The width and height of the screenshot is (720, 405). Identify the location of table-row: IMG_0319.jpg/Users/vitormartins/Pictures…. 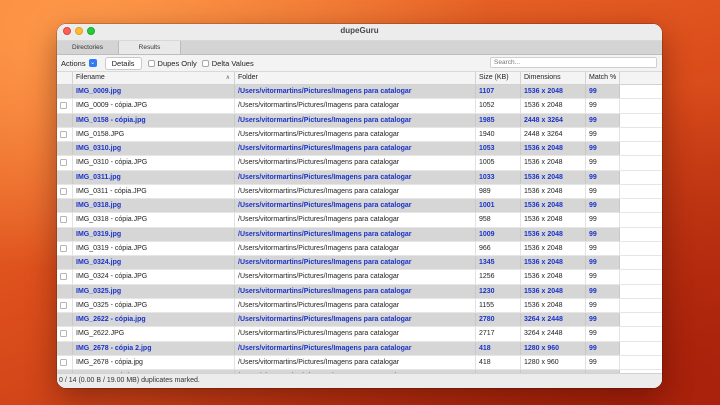
(359, 234).